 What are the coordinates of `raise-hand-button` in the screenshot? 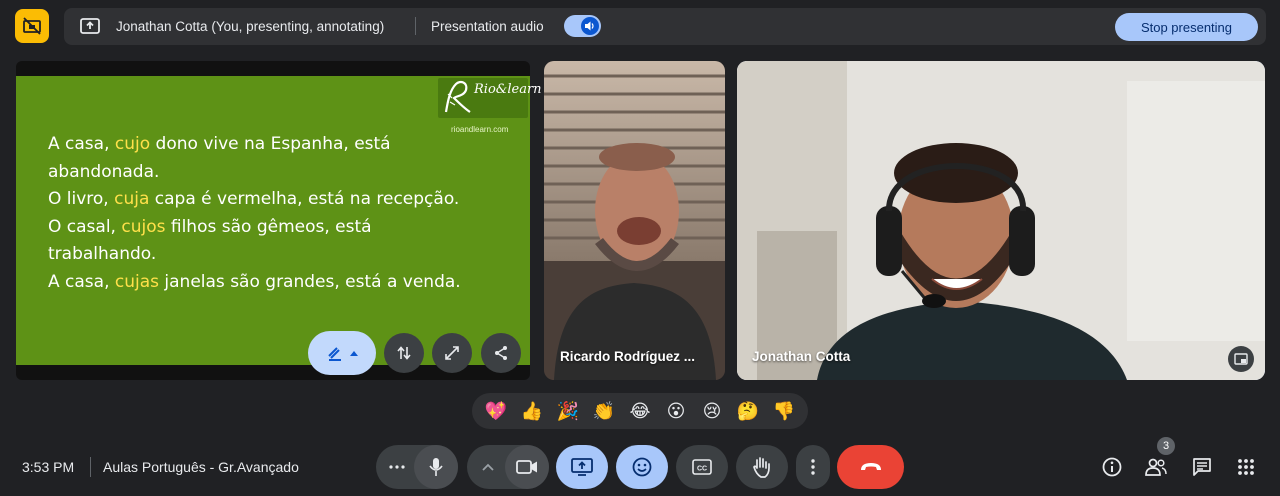 It's located at (762, 467).